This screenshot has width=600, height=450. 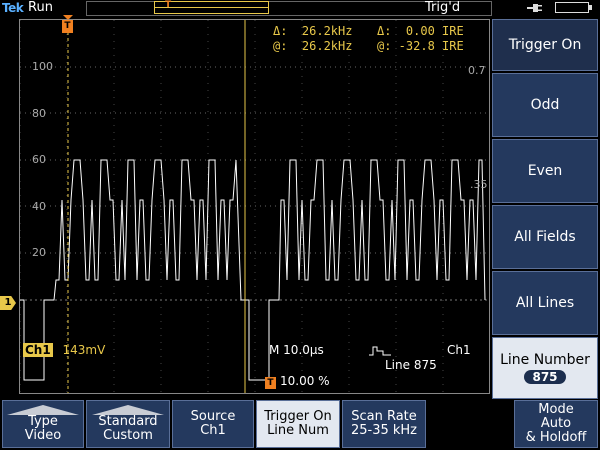 I want to click on battery-icon, so click(x=573, y=7).